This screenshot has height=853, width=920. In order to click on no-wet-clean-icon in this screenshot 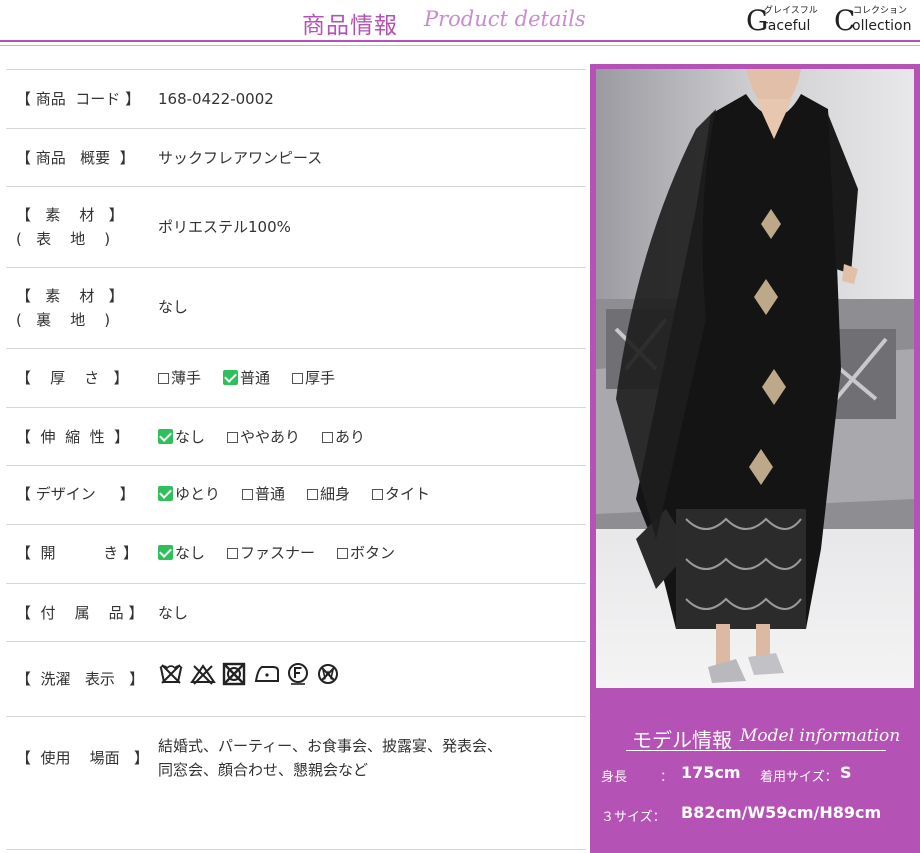, I will do `click(328, 673)`.